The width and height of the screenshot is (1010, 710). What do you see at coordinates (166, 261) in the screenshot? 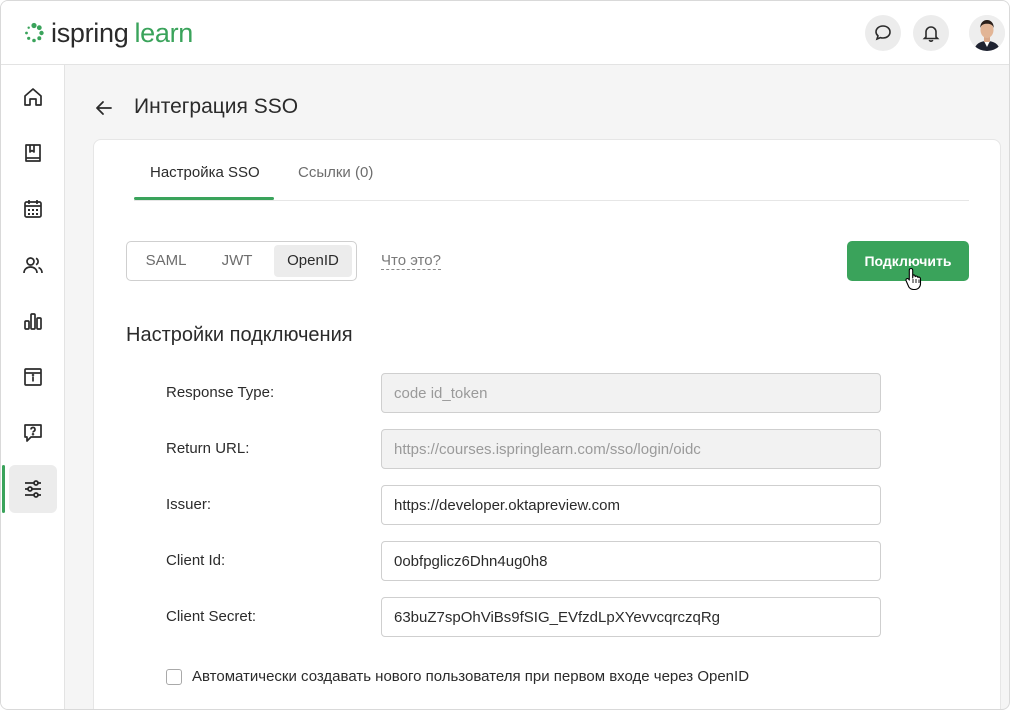
I see `protocol-saml: SAML` at bounding box center [166, 261].